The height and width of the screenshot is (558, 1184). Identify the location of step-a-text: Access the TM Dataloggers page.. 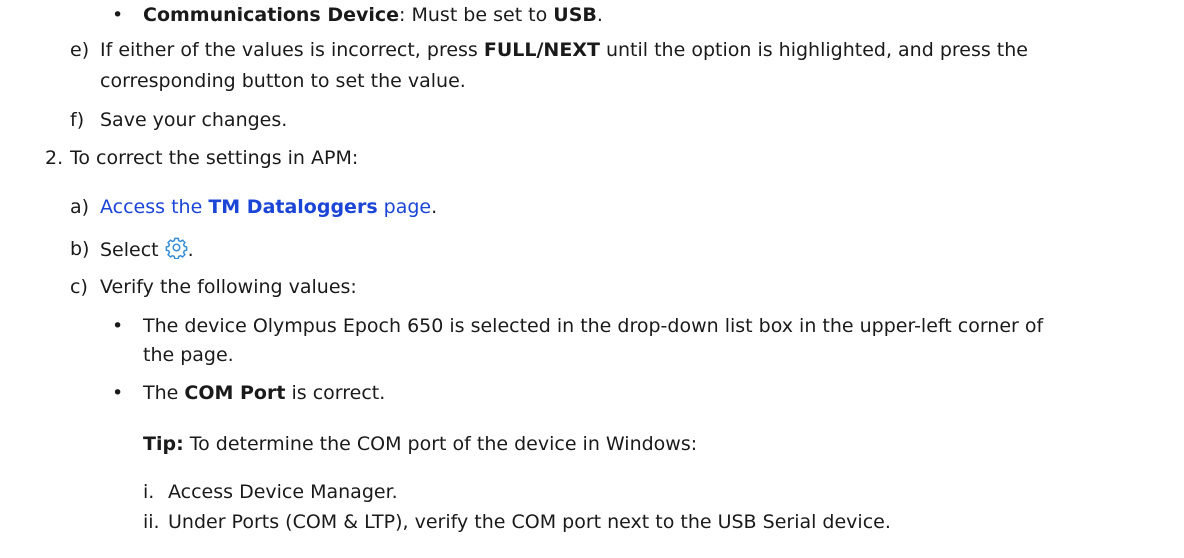
(268, 207).